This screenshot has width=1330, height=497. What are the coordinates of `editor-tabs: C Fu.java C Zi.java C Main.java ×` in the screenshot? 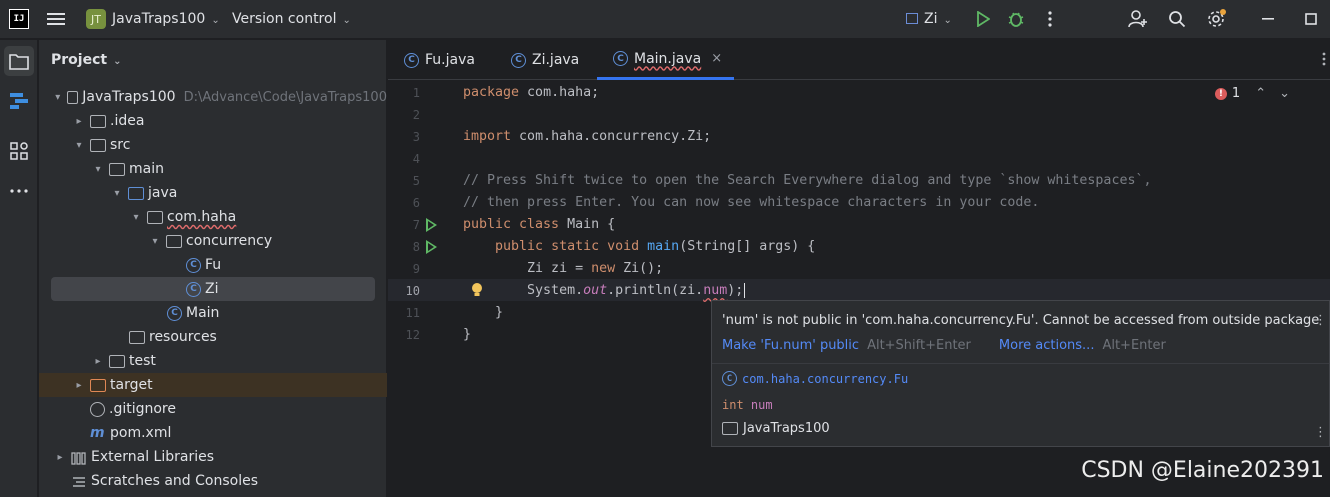 It's located at (859, 60).